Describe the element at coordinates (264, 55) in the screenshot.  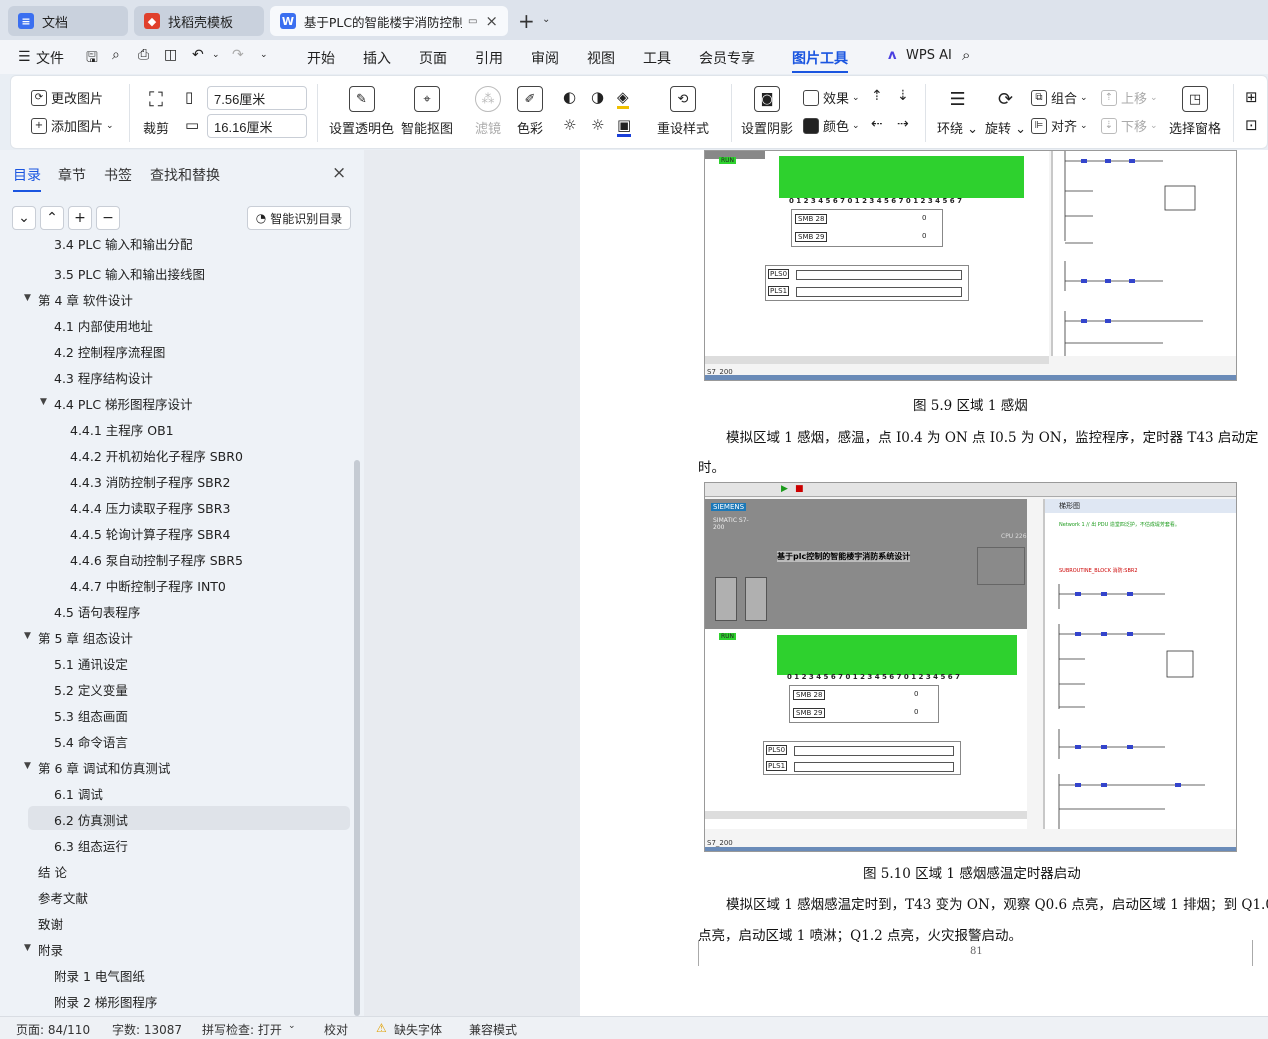
I see `more-chevron-icon: ⌄` at that location.